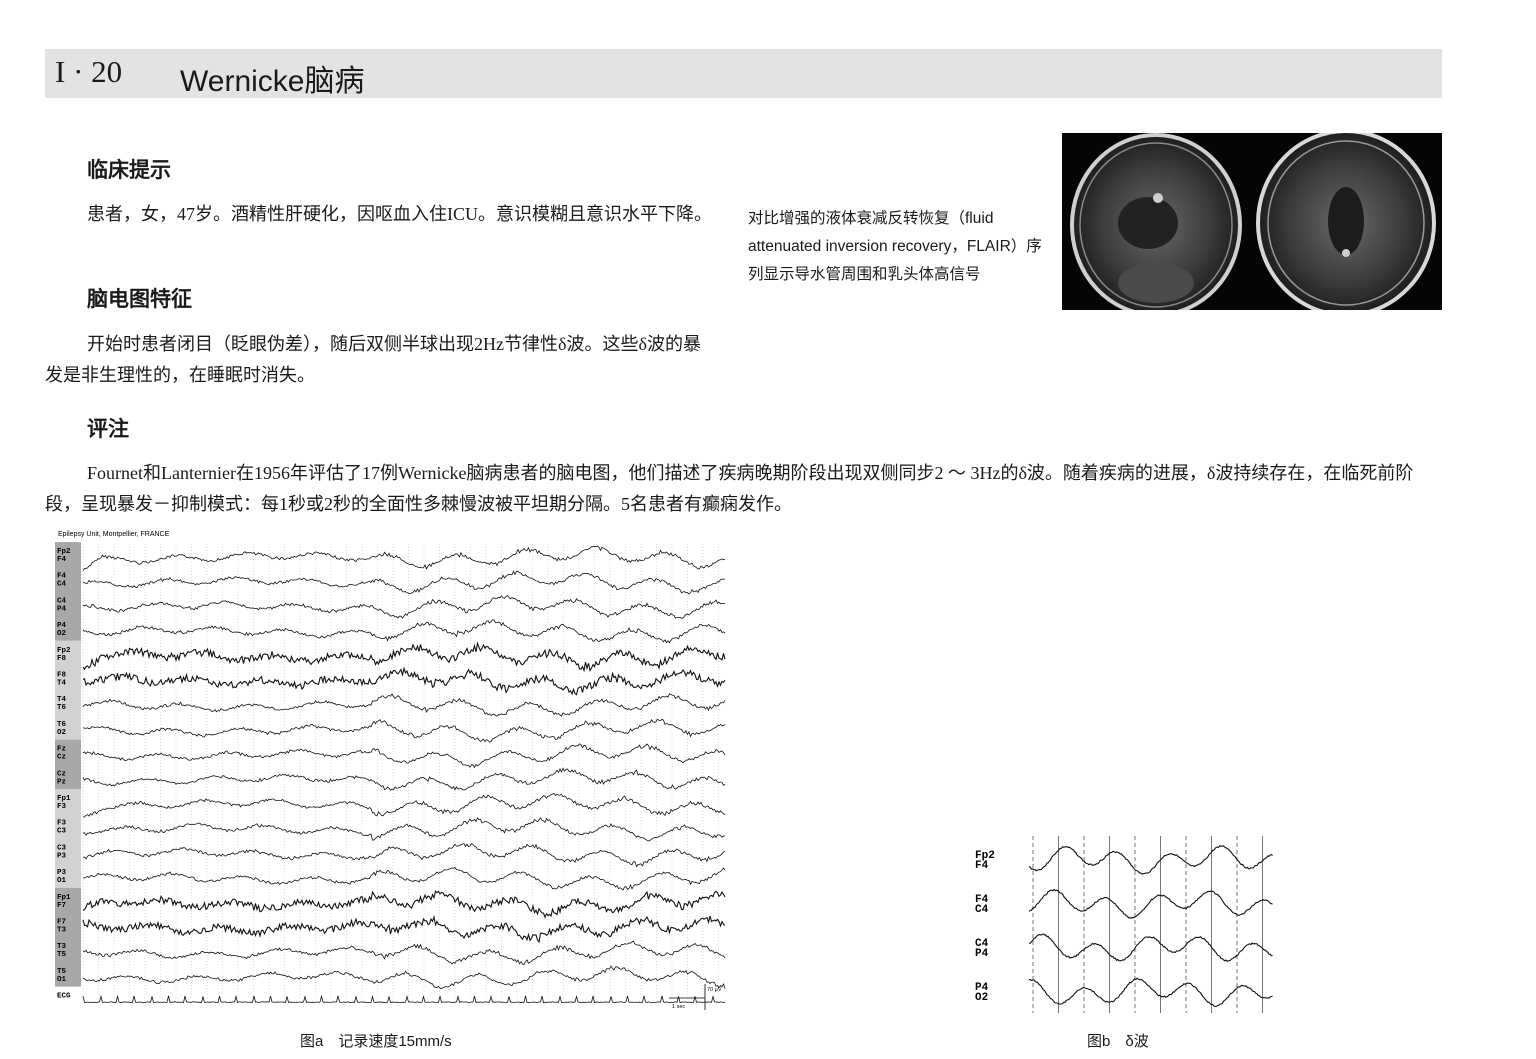 The image size is (1536, 1059). I want to click on amplitude-scale-label: 70 µV, so click(714, 990).